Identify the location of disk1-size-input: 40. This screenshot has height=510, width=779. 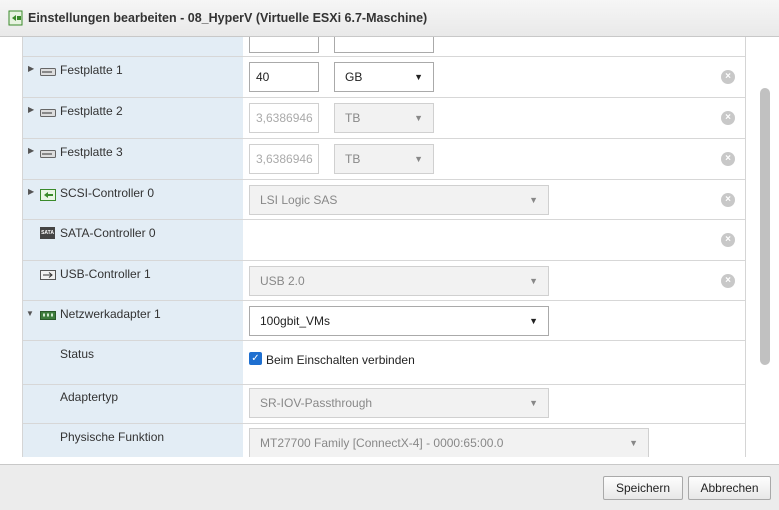
(284, 77).